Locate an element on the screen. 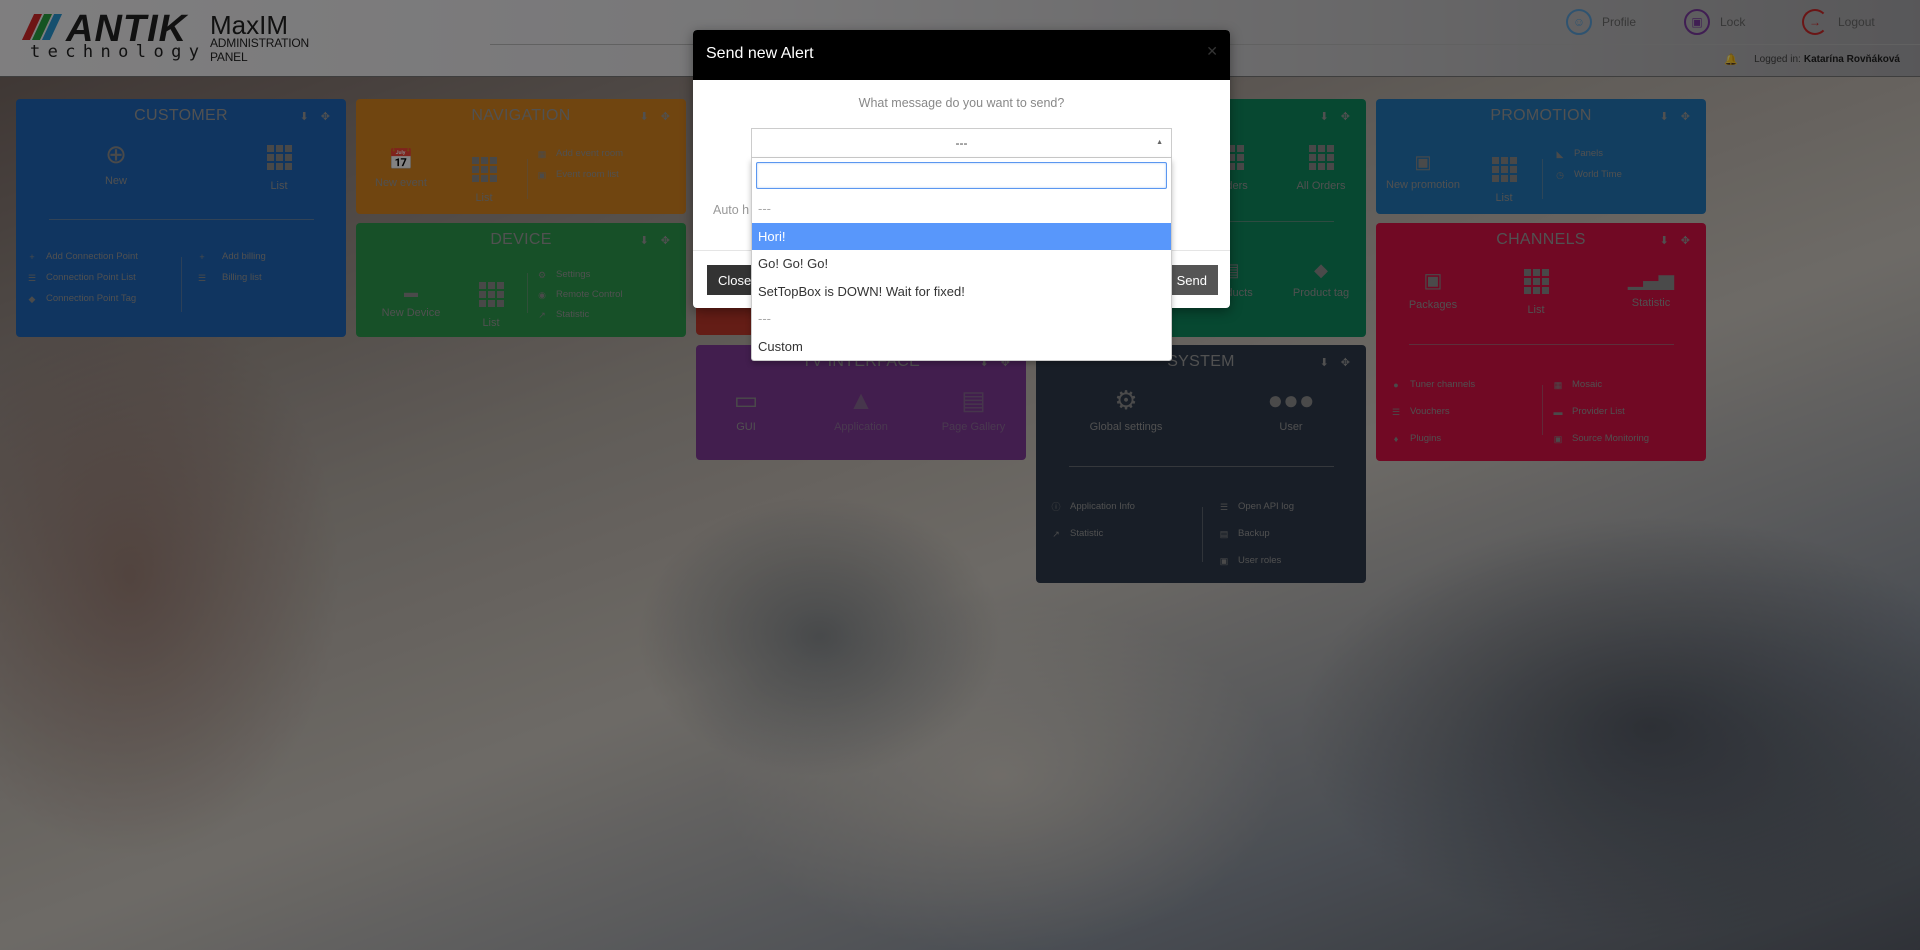 This screenshot has height=950, width=1920. modal-header: Send new Alert ✕ is located at coordinates (961, 55).